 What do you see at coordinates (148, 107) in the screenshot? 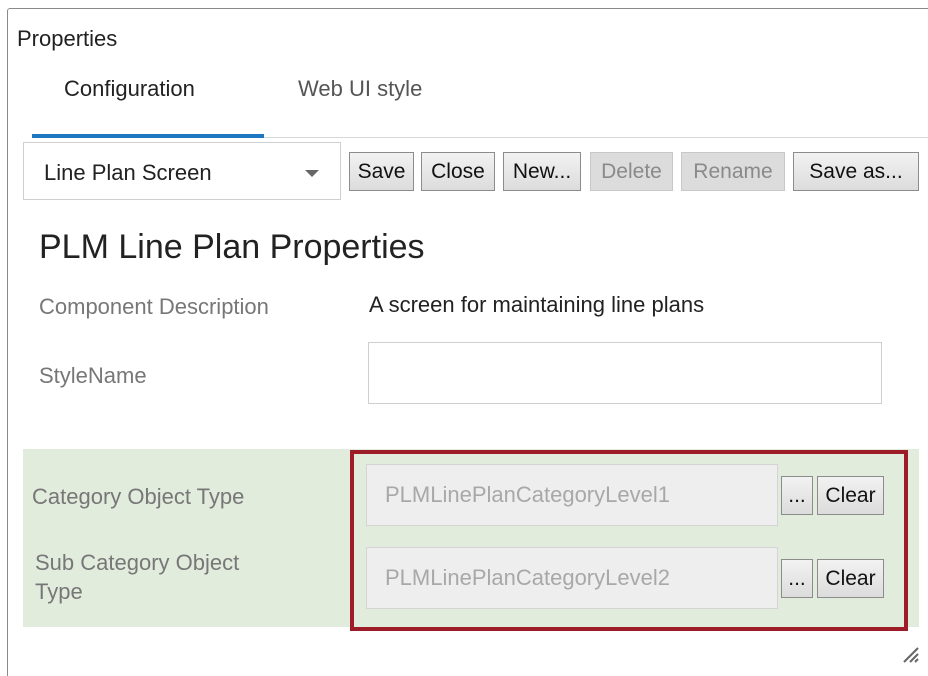
I see `tab-configuration: Configuration` at bounding box center [148, 107].